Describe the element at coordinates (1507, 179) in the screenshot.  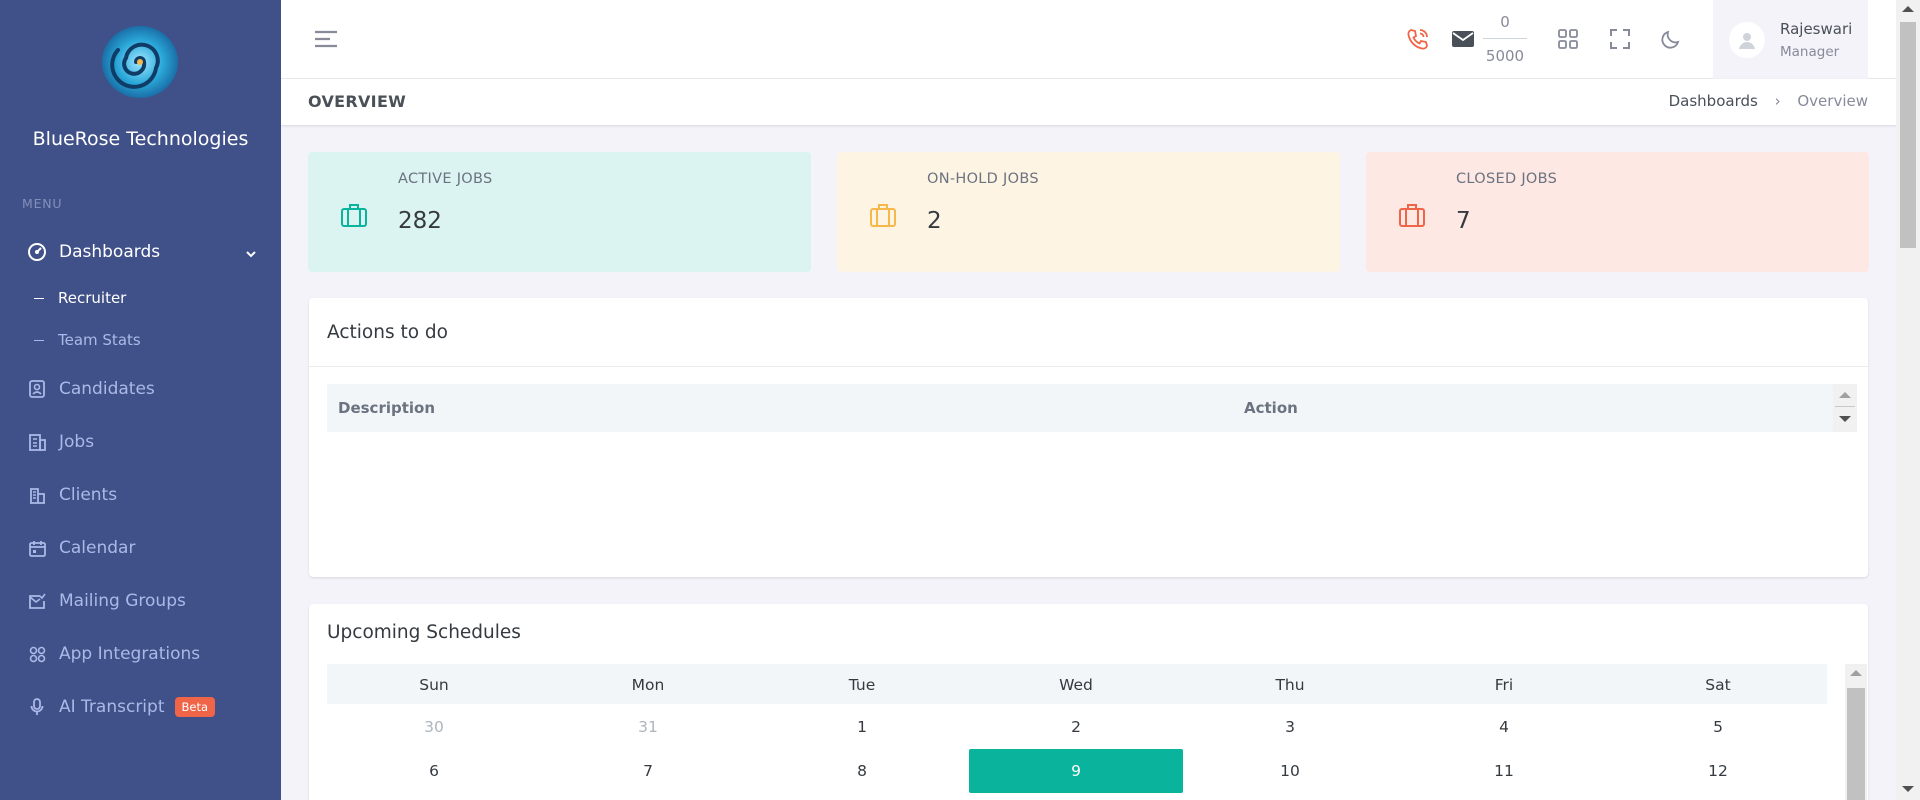
I see `stat-label: CLOSED JOBS` at that location.